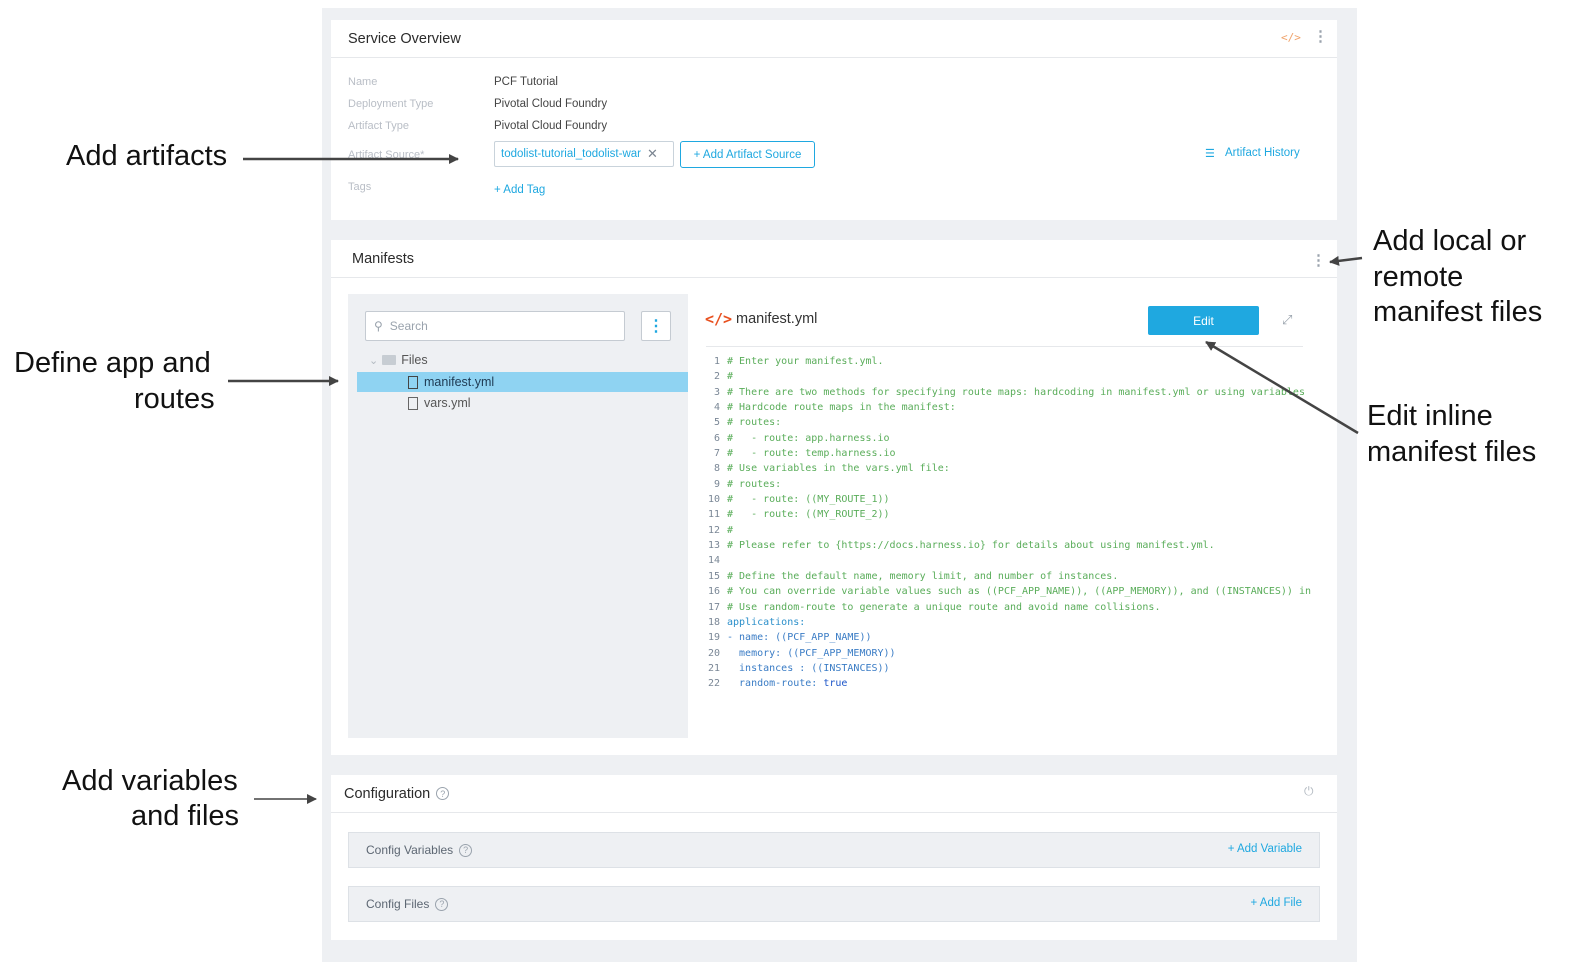 The width and height of the screenshot is (1574, 978). What do you see at coordinates (777, 319) in the screenshot?
I see `editor-file-name: manifest.yml` at bounding box center [777, 319].